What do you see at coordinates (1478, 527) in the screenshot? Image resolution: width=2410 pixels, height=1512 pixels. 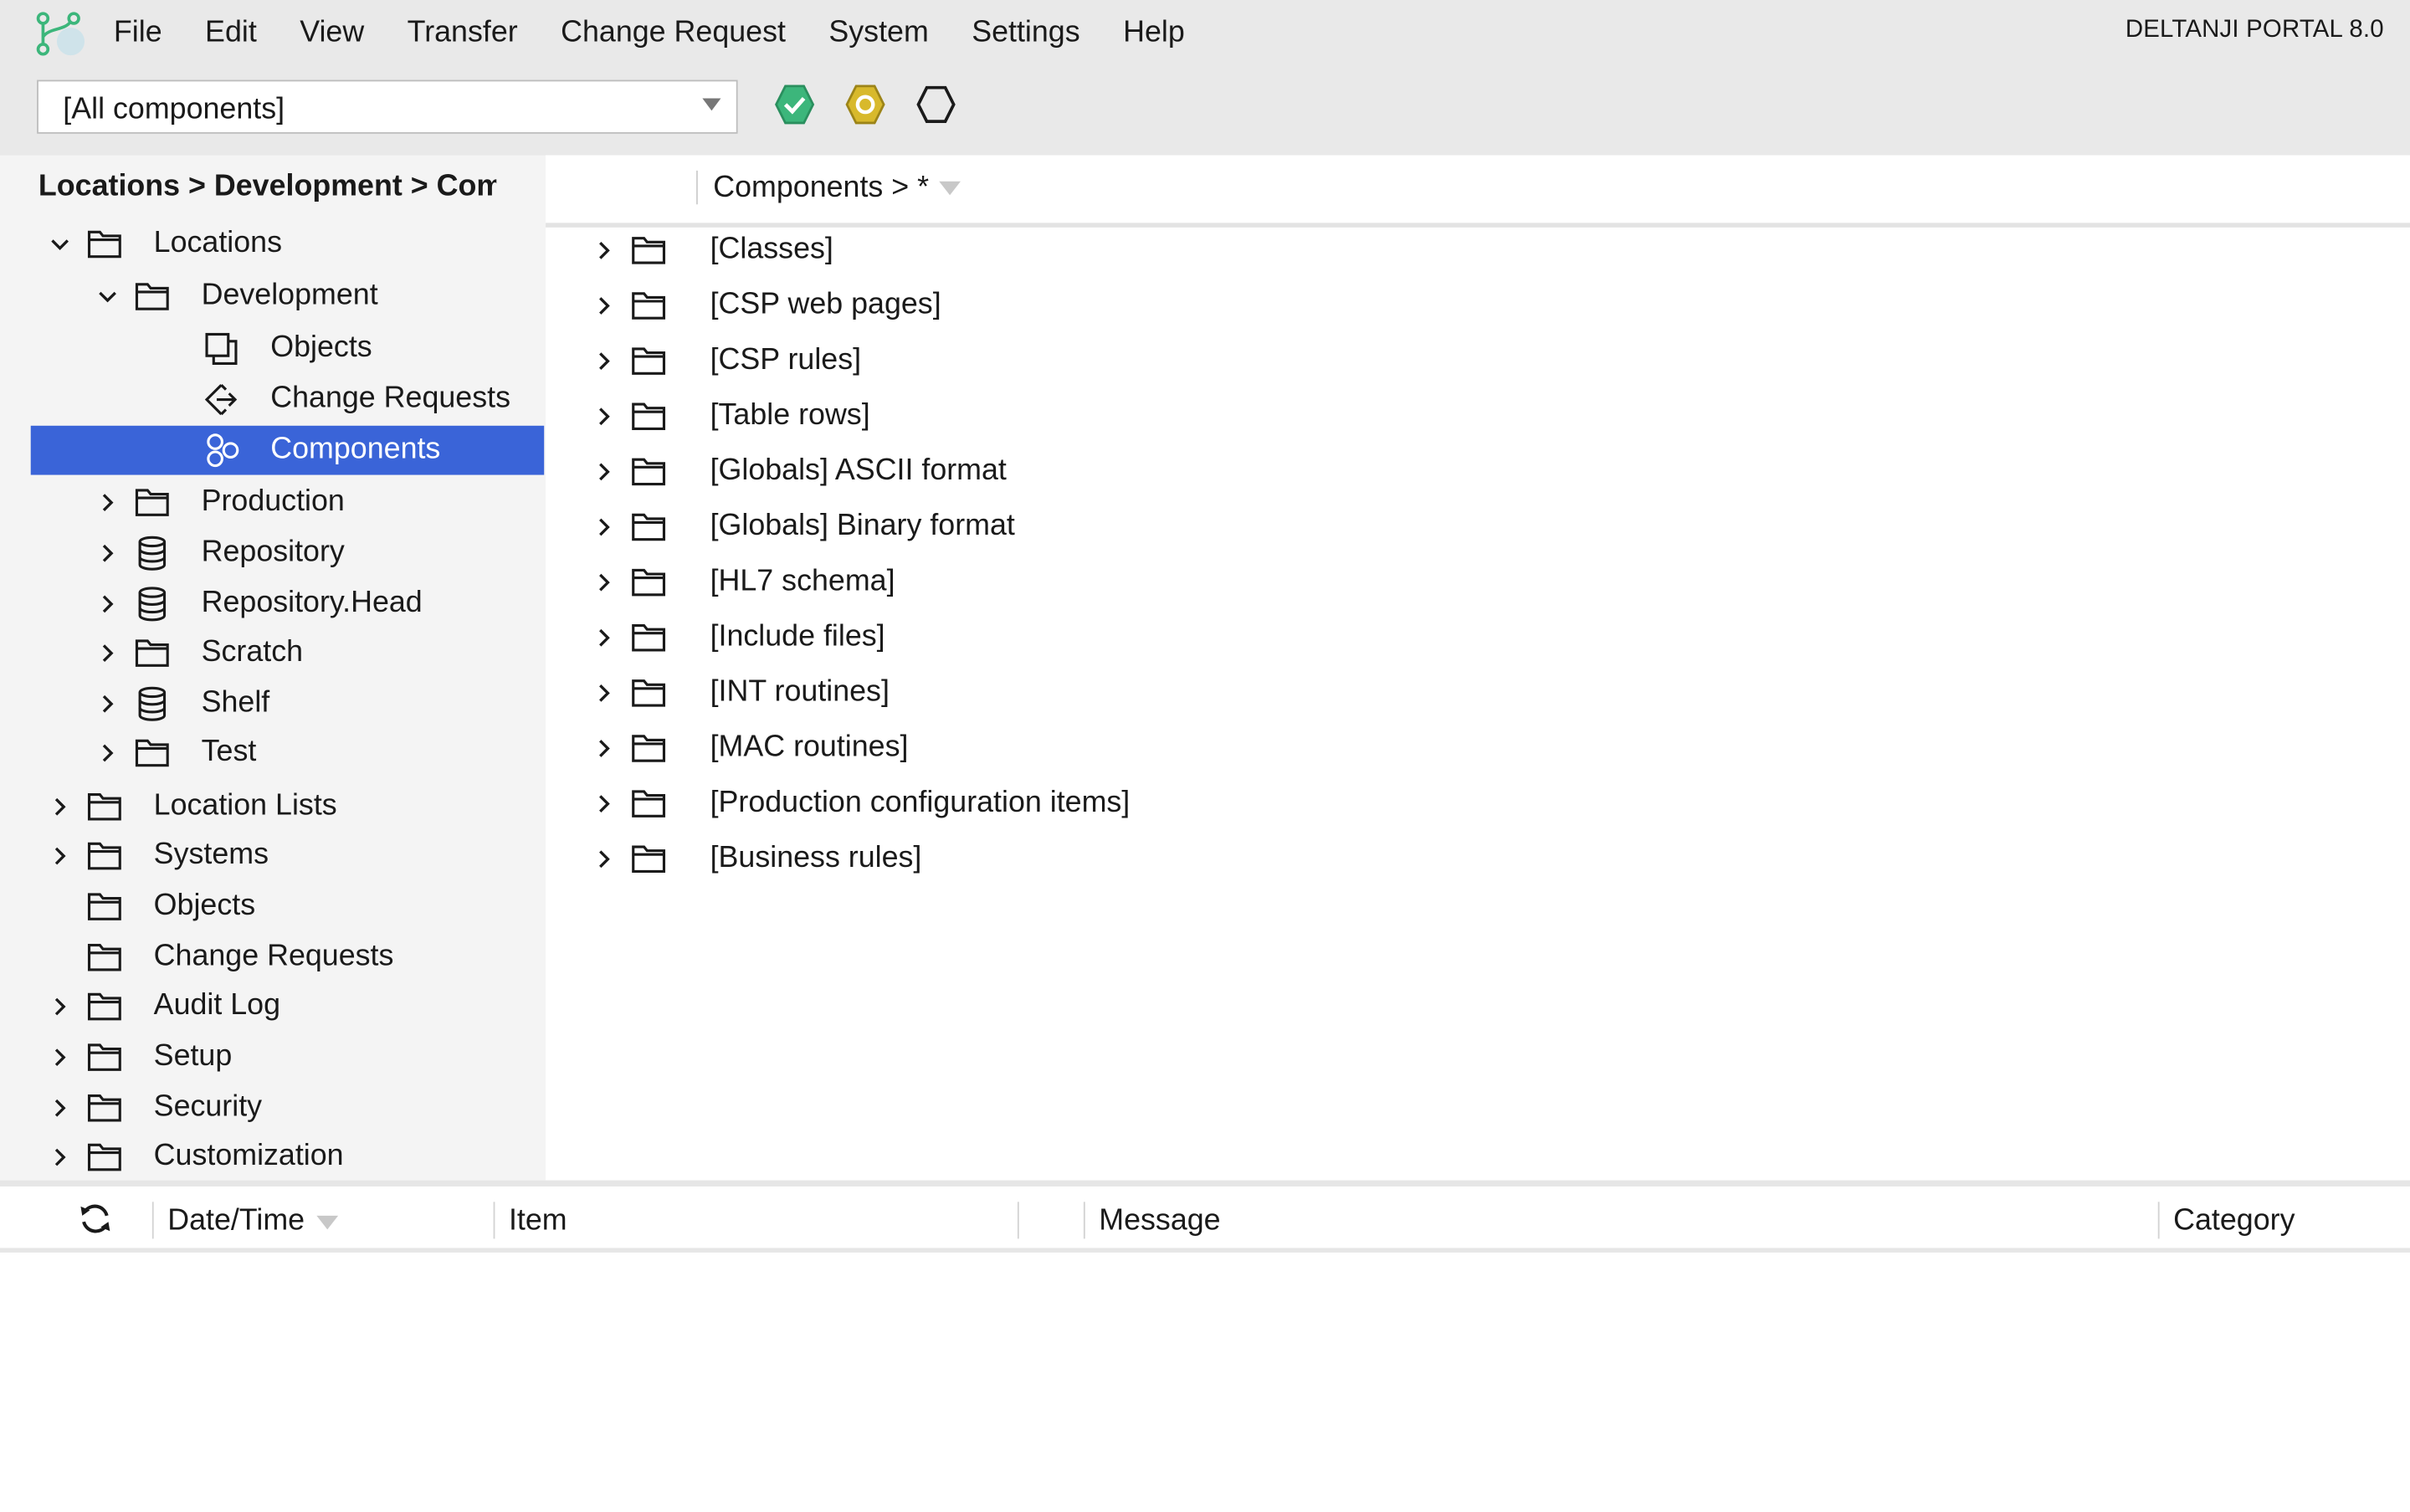 I see `component-row: [Globals] Binary format` at bounding box center [1478, 527].